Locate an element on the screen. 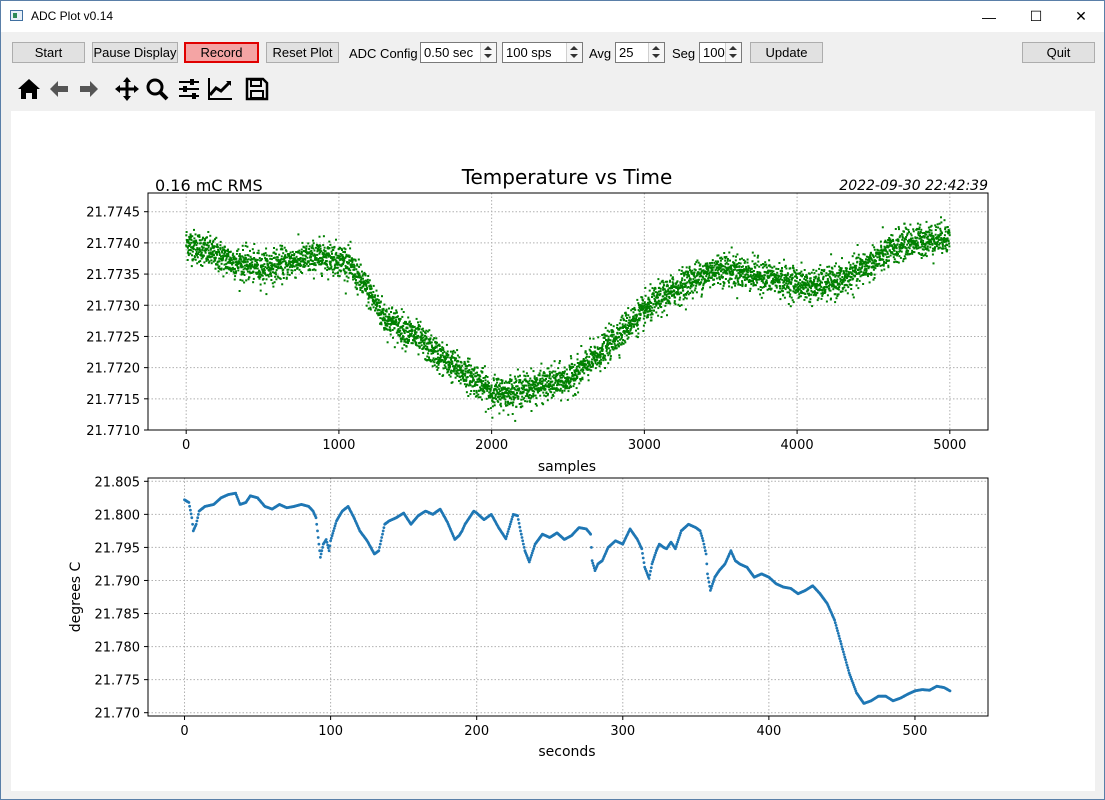  avg-spinbox: 25 is located at coordinates (640, 52).